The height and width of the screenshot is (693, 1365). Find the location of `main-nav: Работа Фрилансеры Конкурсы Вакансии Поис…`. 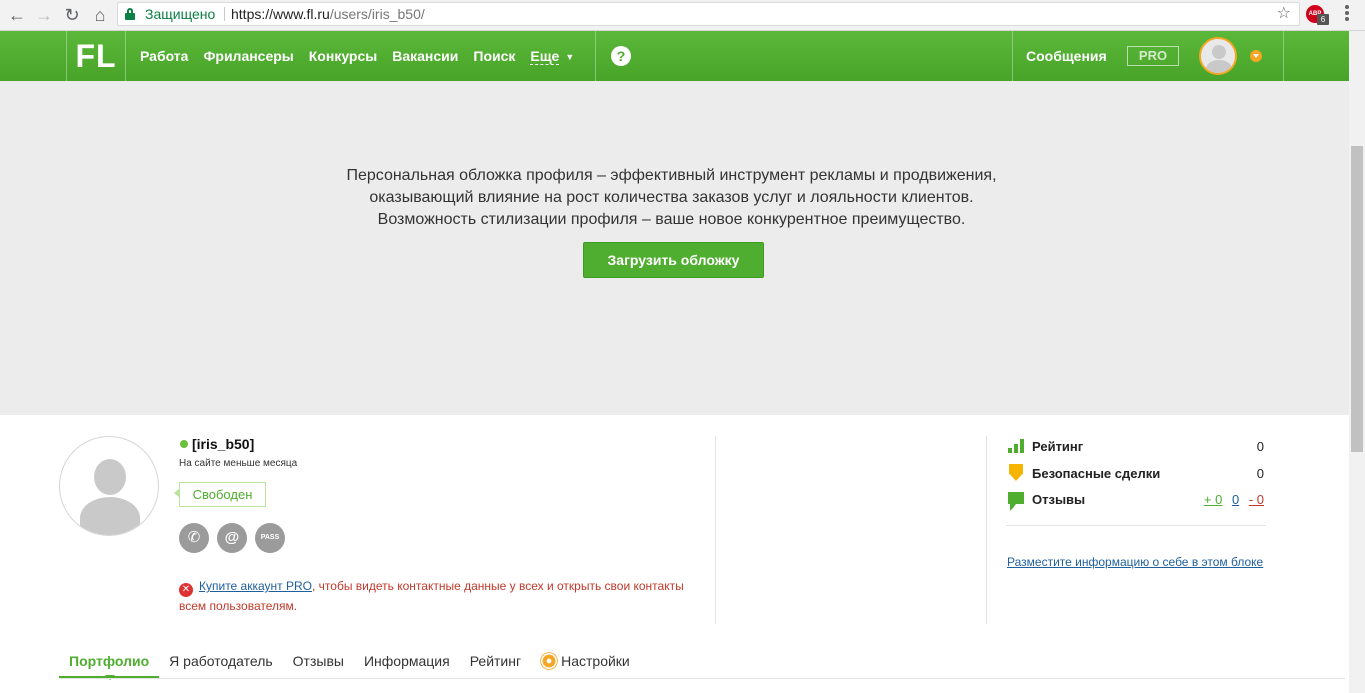

main-nav: Работа Фрилансеры Конкурсы Вакансии Поис… is located at coordinates (357, 56).